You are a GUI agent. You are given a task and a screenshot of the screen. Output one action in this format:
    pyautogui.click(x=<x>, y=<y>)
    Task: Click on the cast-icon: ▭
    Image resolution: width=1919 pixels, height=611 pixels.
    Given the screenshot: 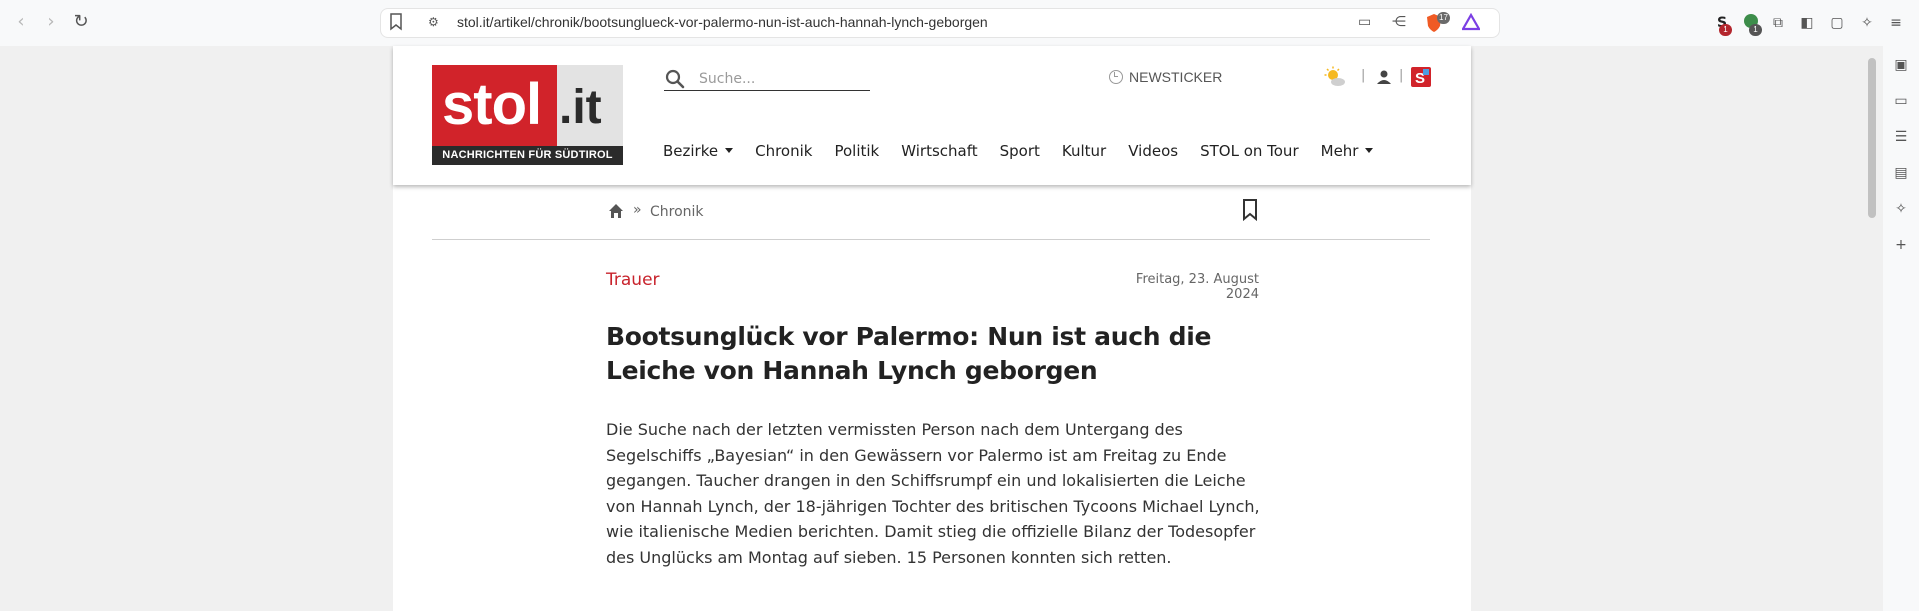 What is the action you would take?
    pyautogui.click(x=1364, y=22)
    